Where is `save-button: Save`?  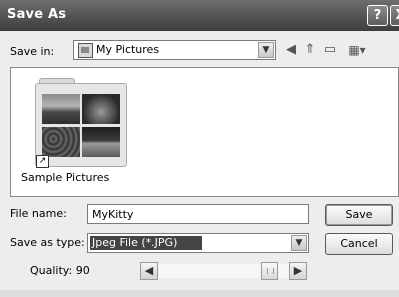 save-button: Save is located at coordinates (359, 215).